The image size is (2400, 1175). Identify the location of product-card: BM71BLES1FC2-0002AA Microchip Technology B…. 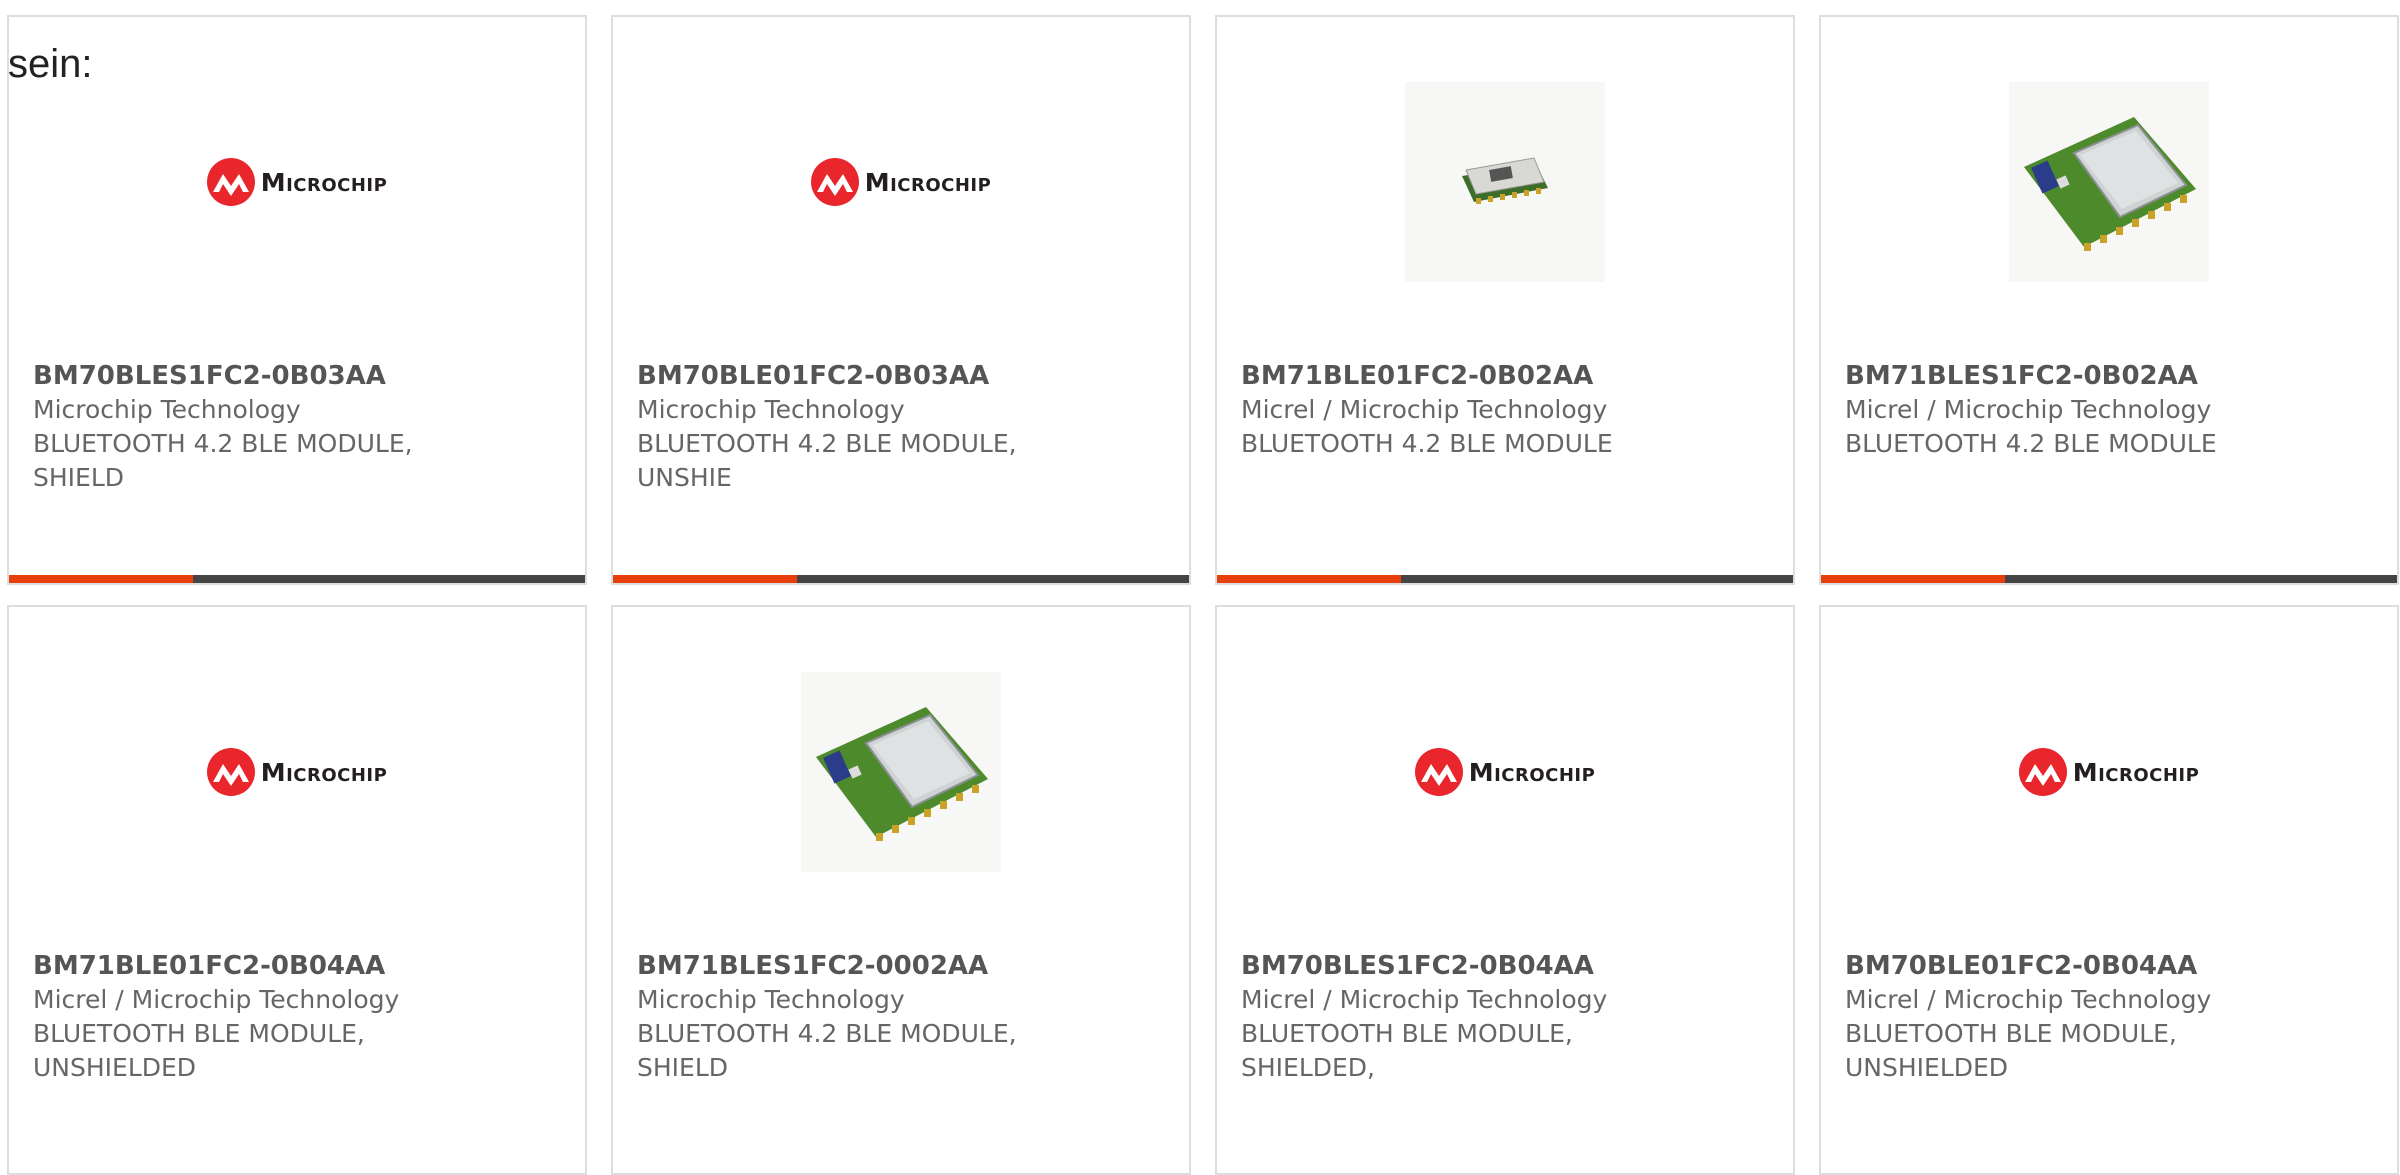
(901, 890).